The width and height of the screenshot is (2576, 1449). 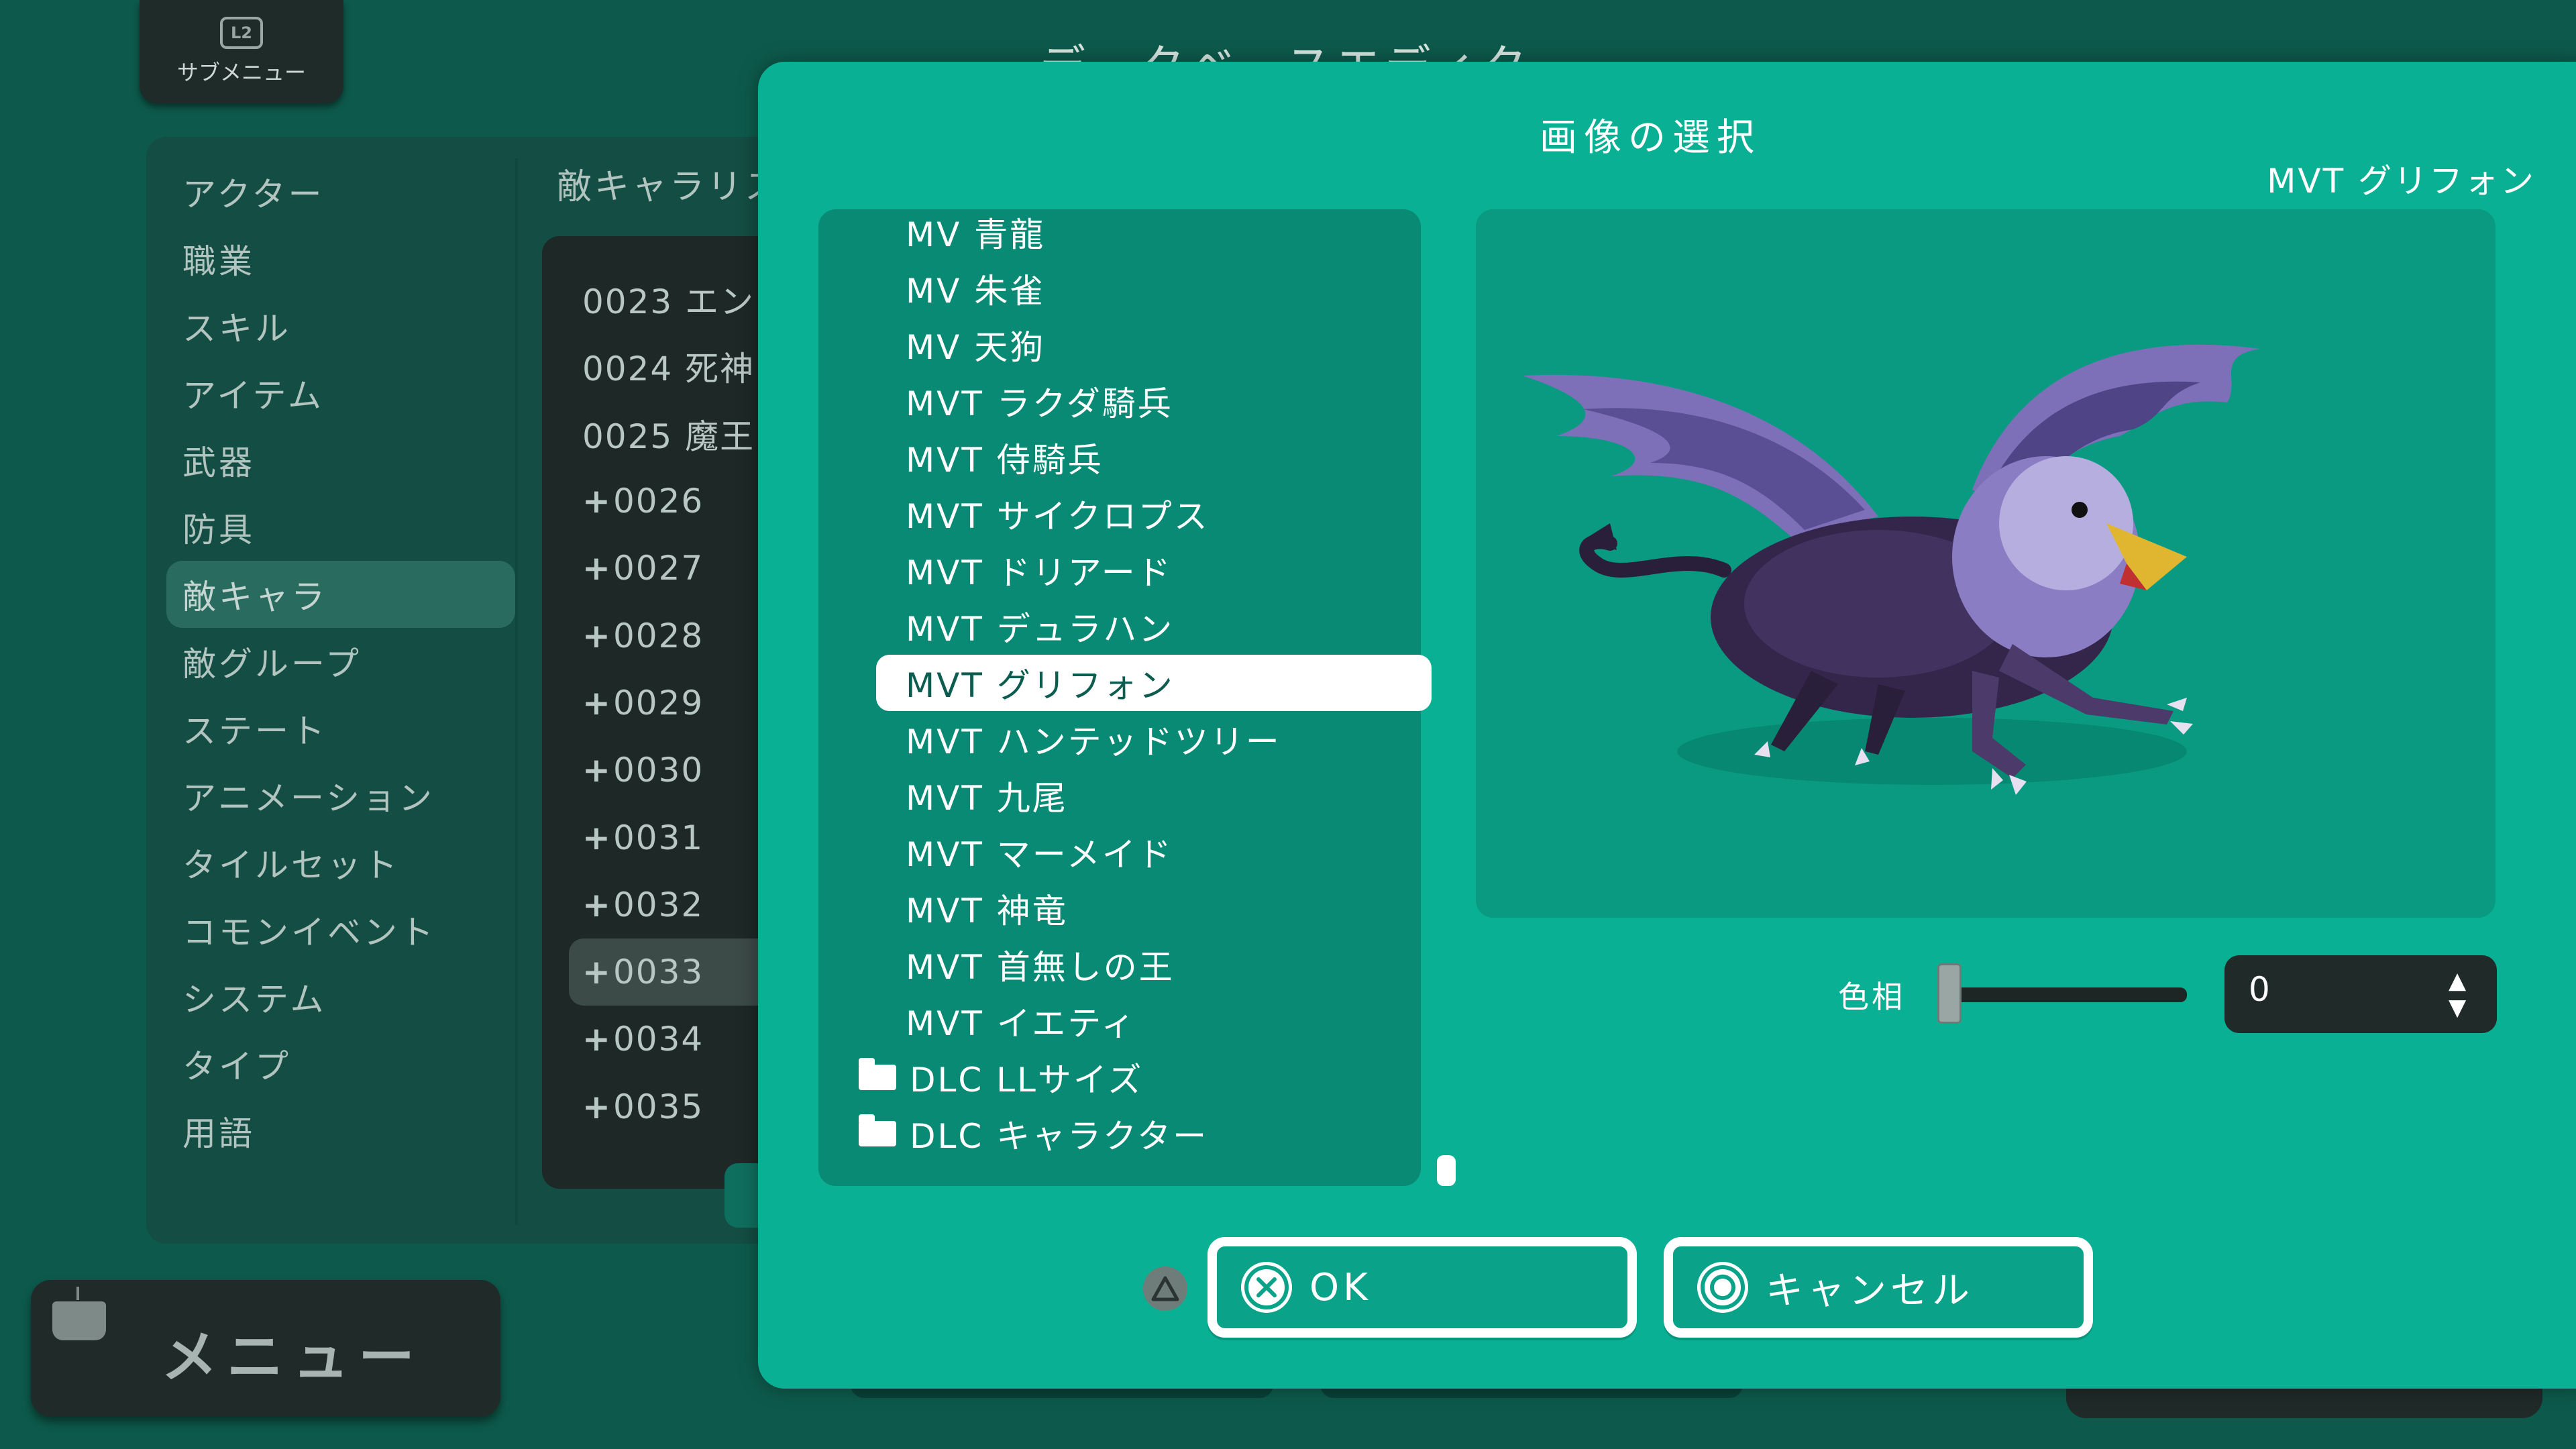 What do you see at coordinates (340, 929) in the screenshot?
I see `category-item: コモンイベント` at bounding box center [340, 929].